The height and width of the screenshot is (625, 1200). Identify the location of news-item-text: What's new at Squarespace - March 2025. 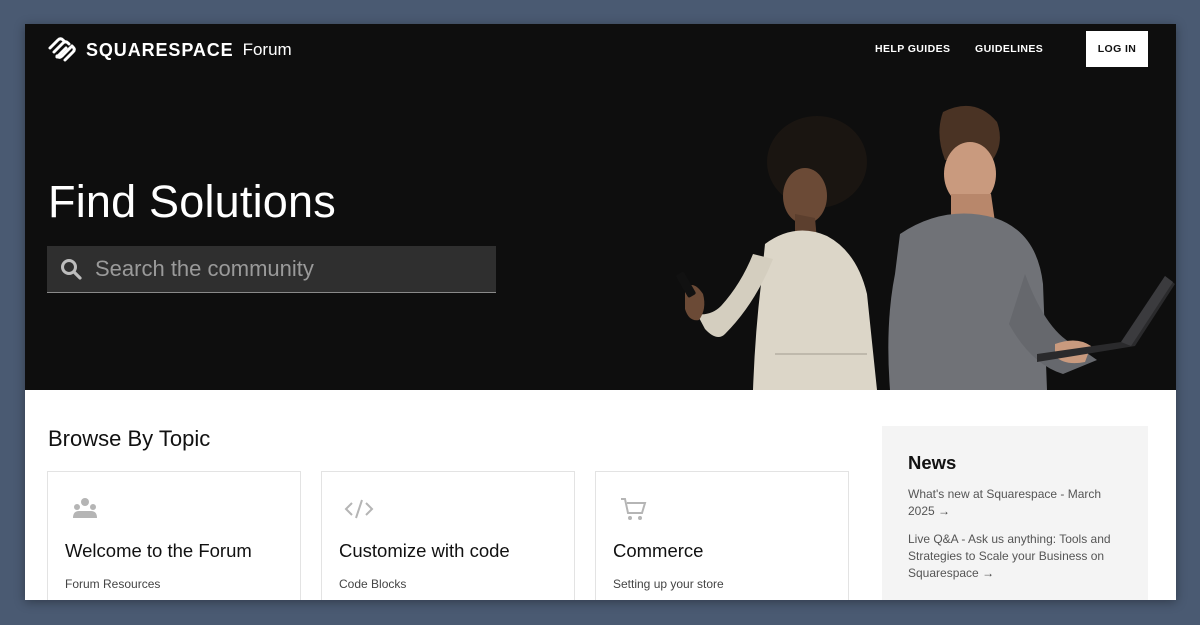
(1005, 502).